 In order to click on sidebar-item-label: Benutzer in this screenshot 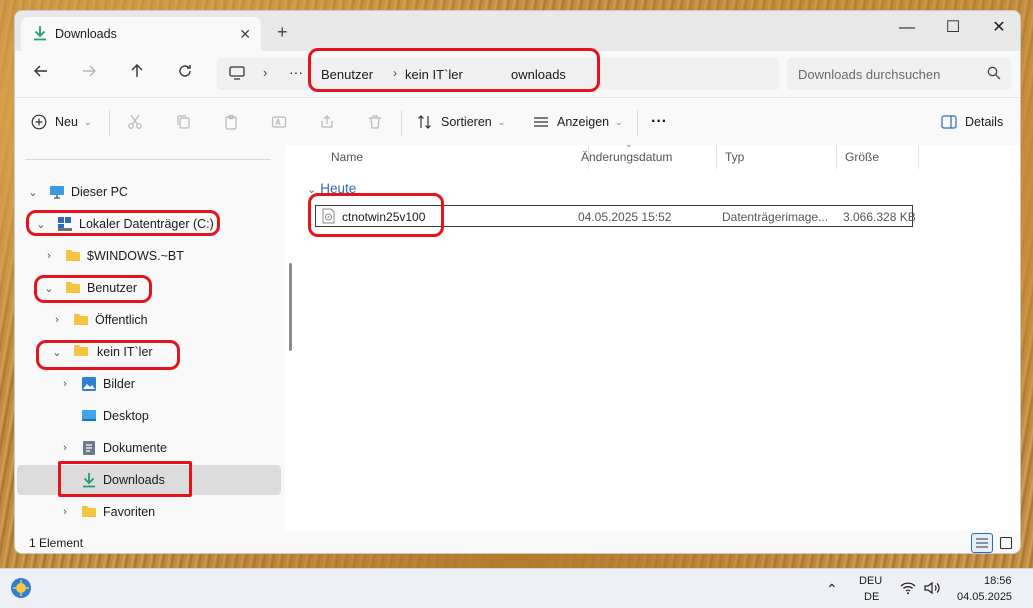, I will do `click(112, 288)`.